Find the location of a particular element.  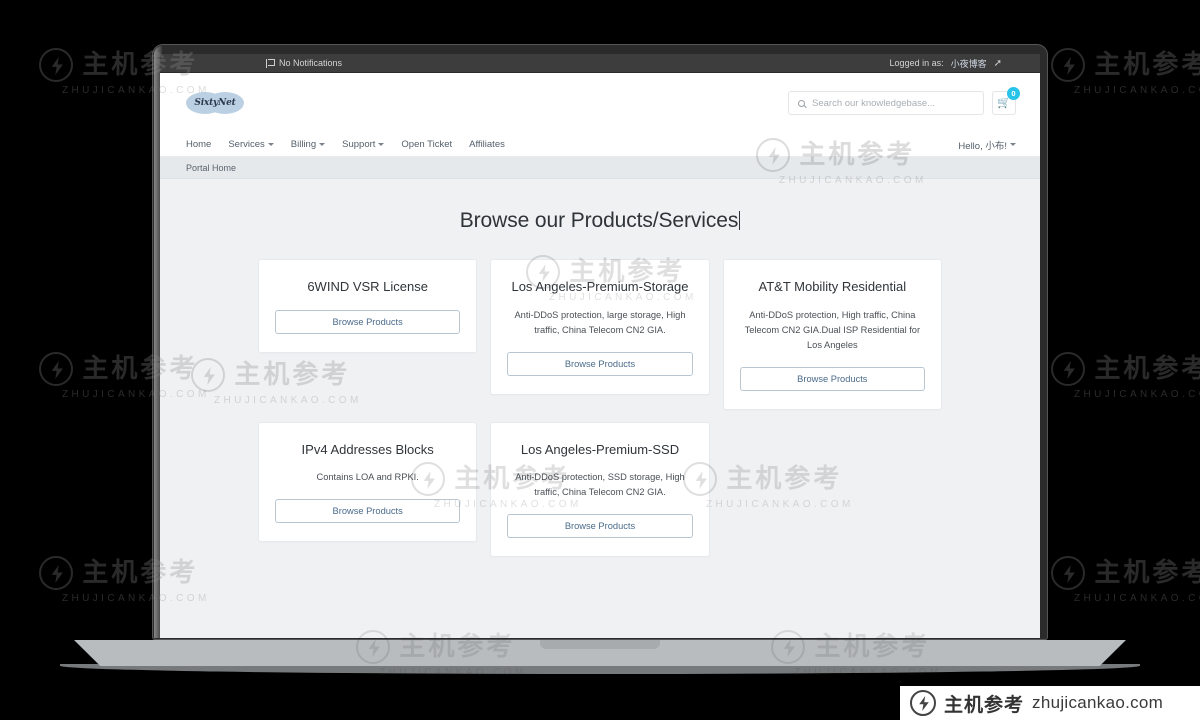

nav-item-support: Support is located at coordinates (363, 144).